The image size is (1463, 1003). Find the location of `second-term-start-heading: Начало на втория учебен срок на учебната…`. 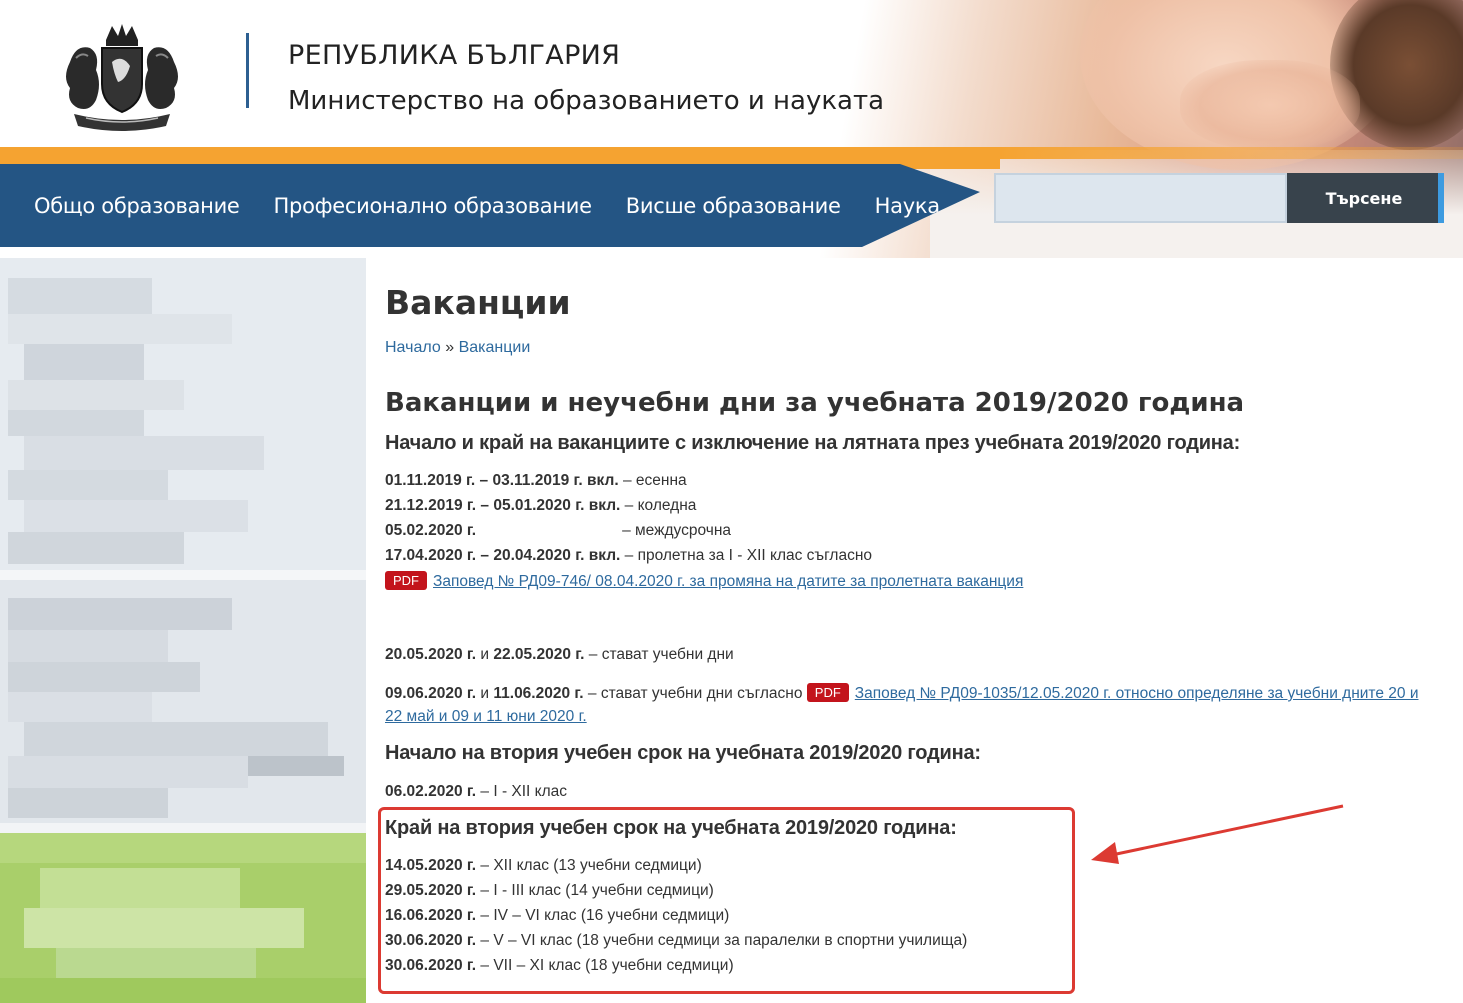

second-term-start-heading: Начало на втория учебен срок на учебната… is located at coordinates (683, 753).